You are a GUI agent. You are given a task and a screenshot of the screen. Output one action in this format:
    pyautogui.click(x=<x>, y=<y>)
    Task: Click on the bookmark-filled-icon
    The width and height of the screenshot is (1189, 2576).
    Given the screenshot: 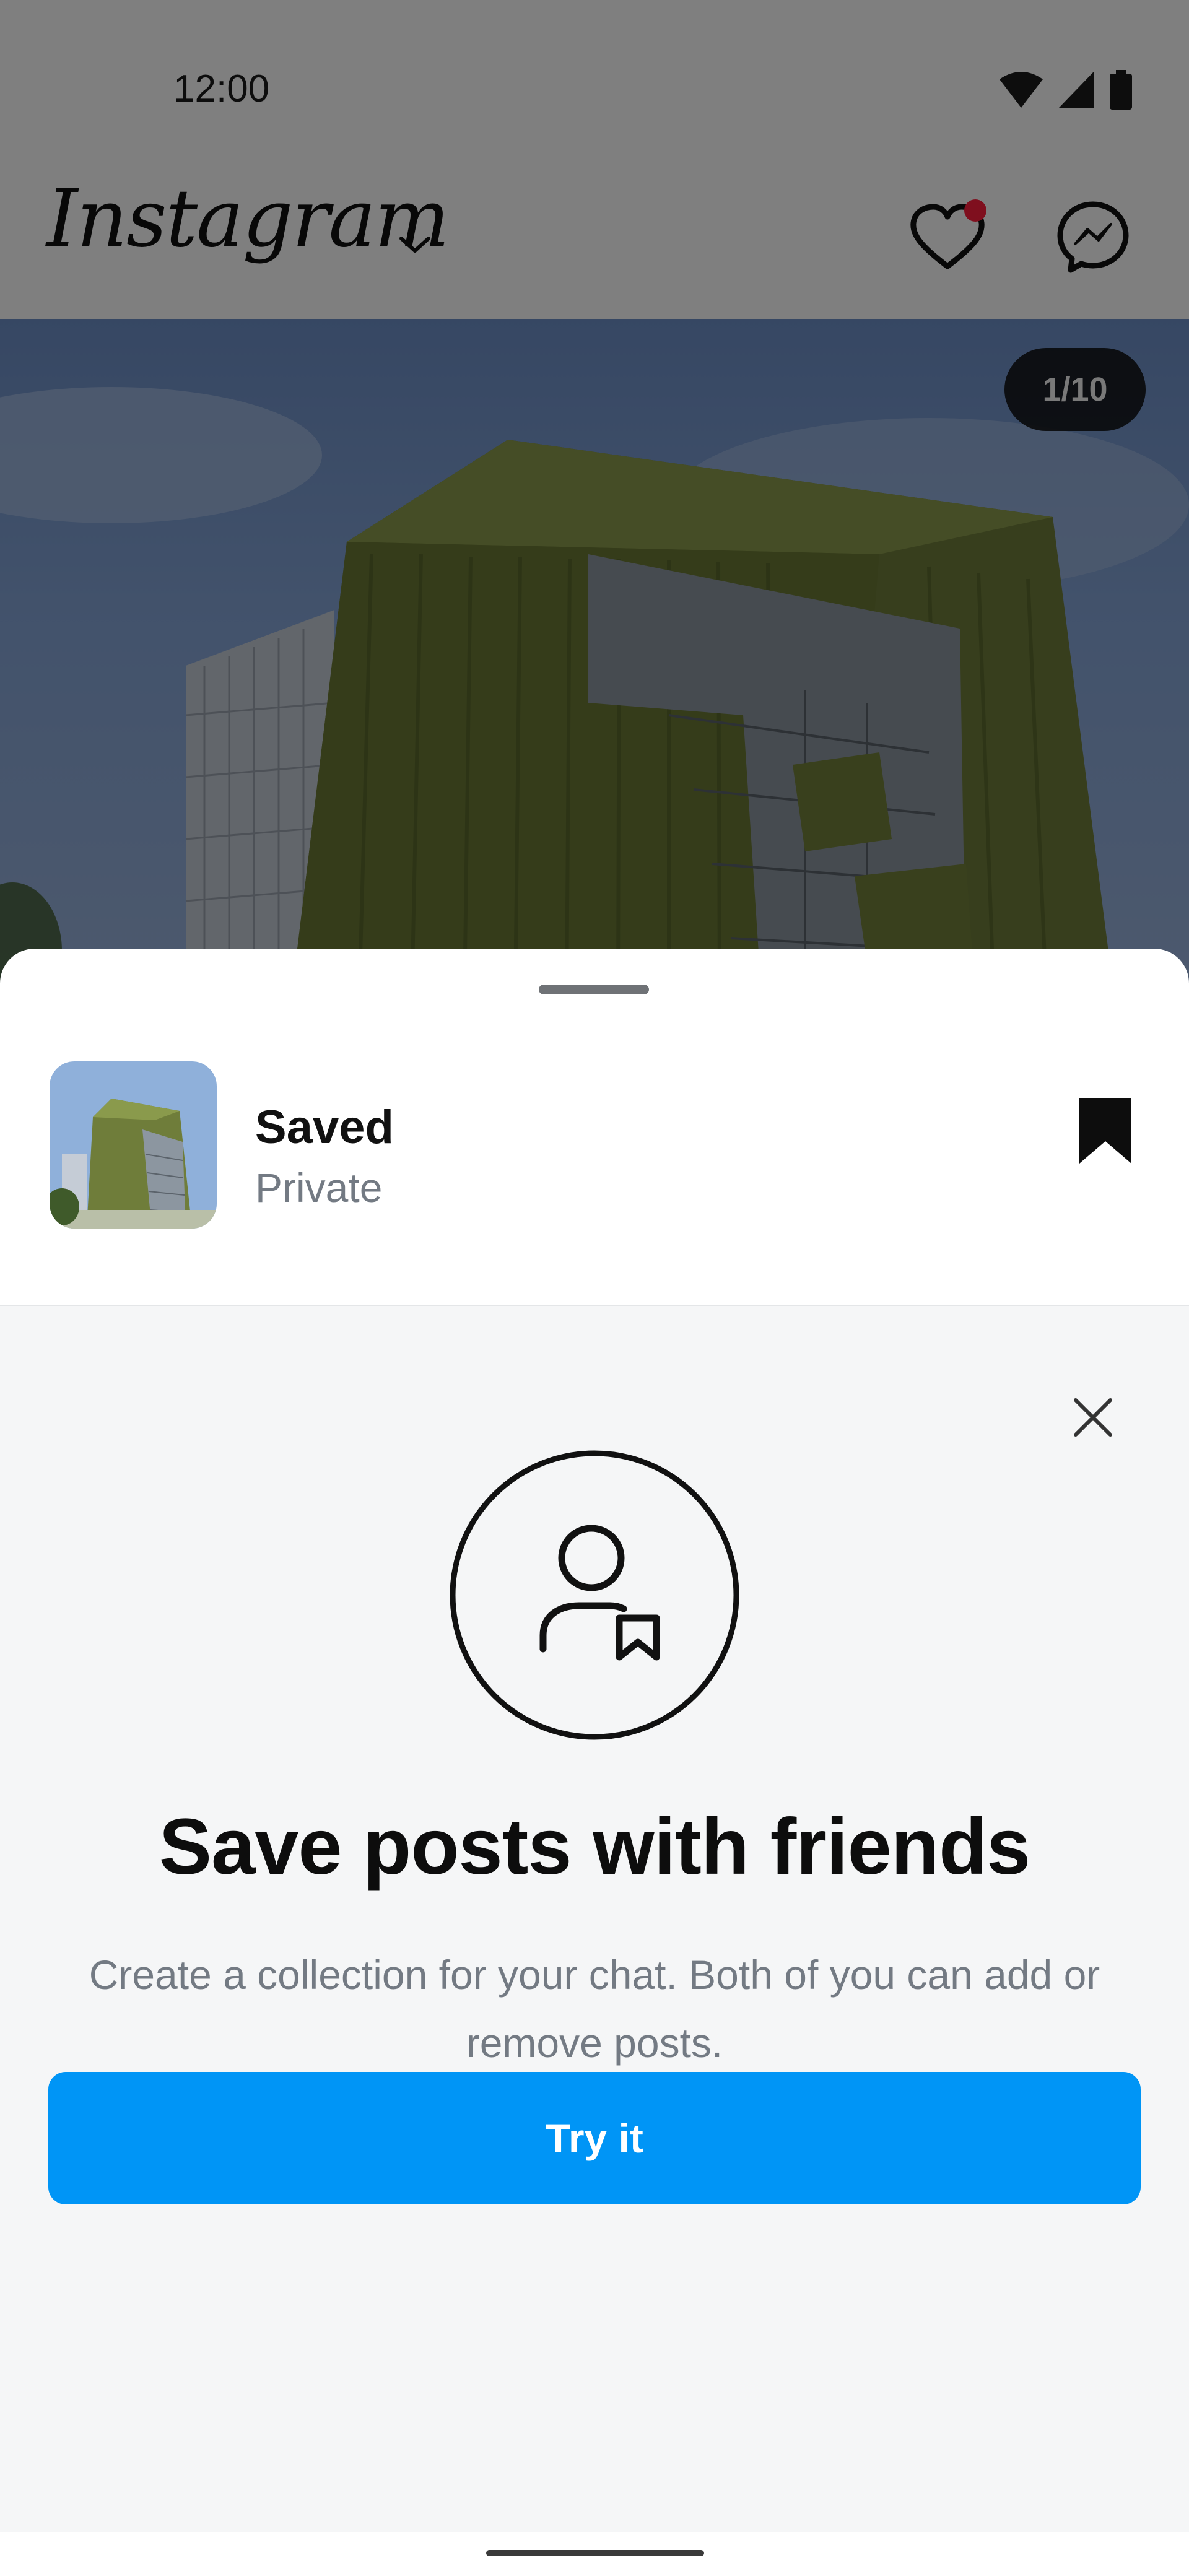 What is the action you would take?
    pyautogui.click(x=1105, y=1131)
    